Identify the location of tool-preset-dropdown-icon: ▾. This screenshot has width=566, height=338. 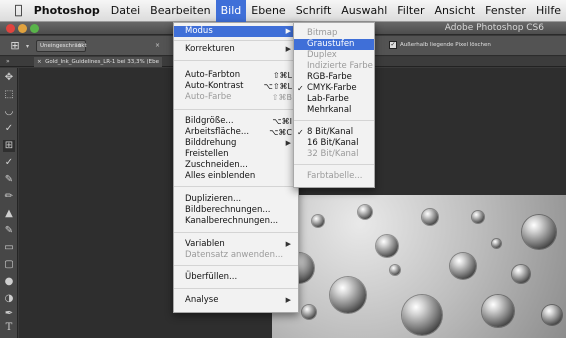
(27, 46).